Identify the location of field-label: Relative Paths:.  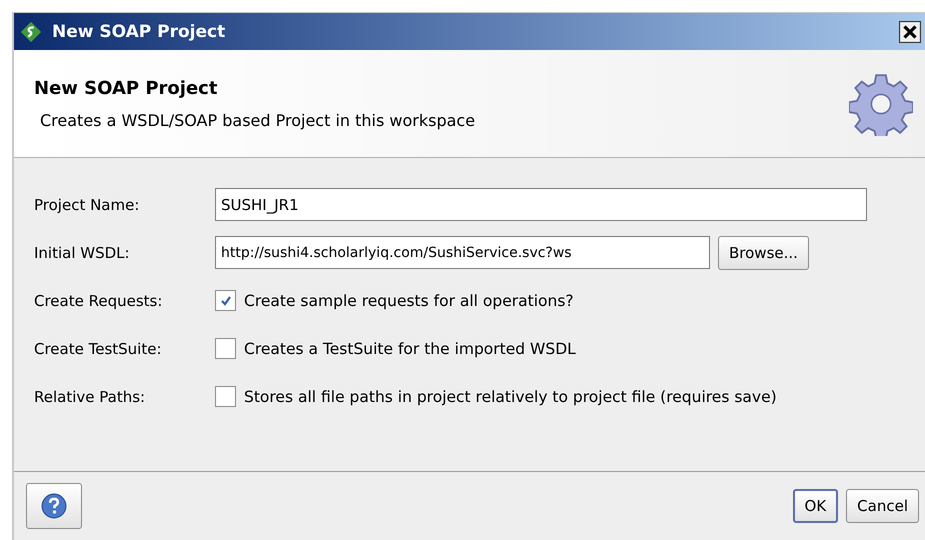
(90, 397).